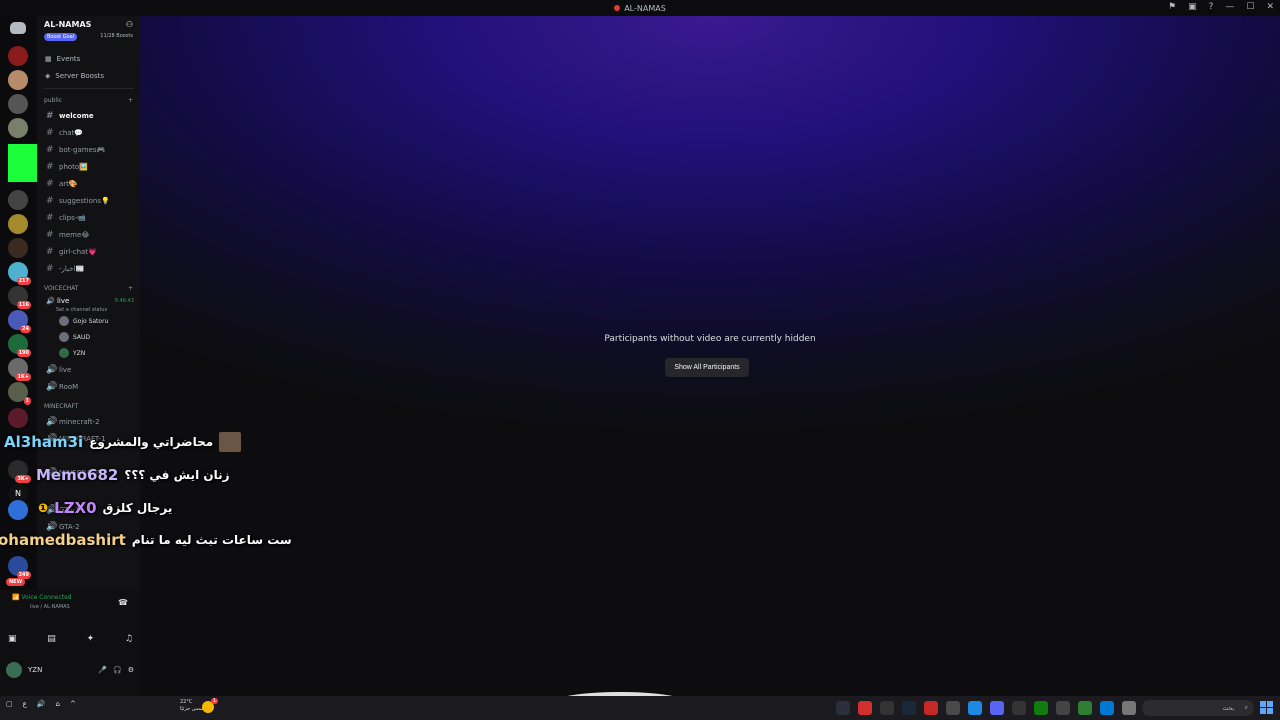  What do you see at coordinates (42, 597) in the screenshot?
I see `voice-connected-label: 📶 Voice Connected` at bounding box center [42, 597].